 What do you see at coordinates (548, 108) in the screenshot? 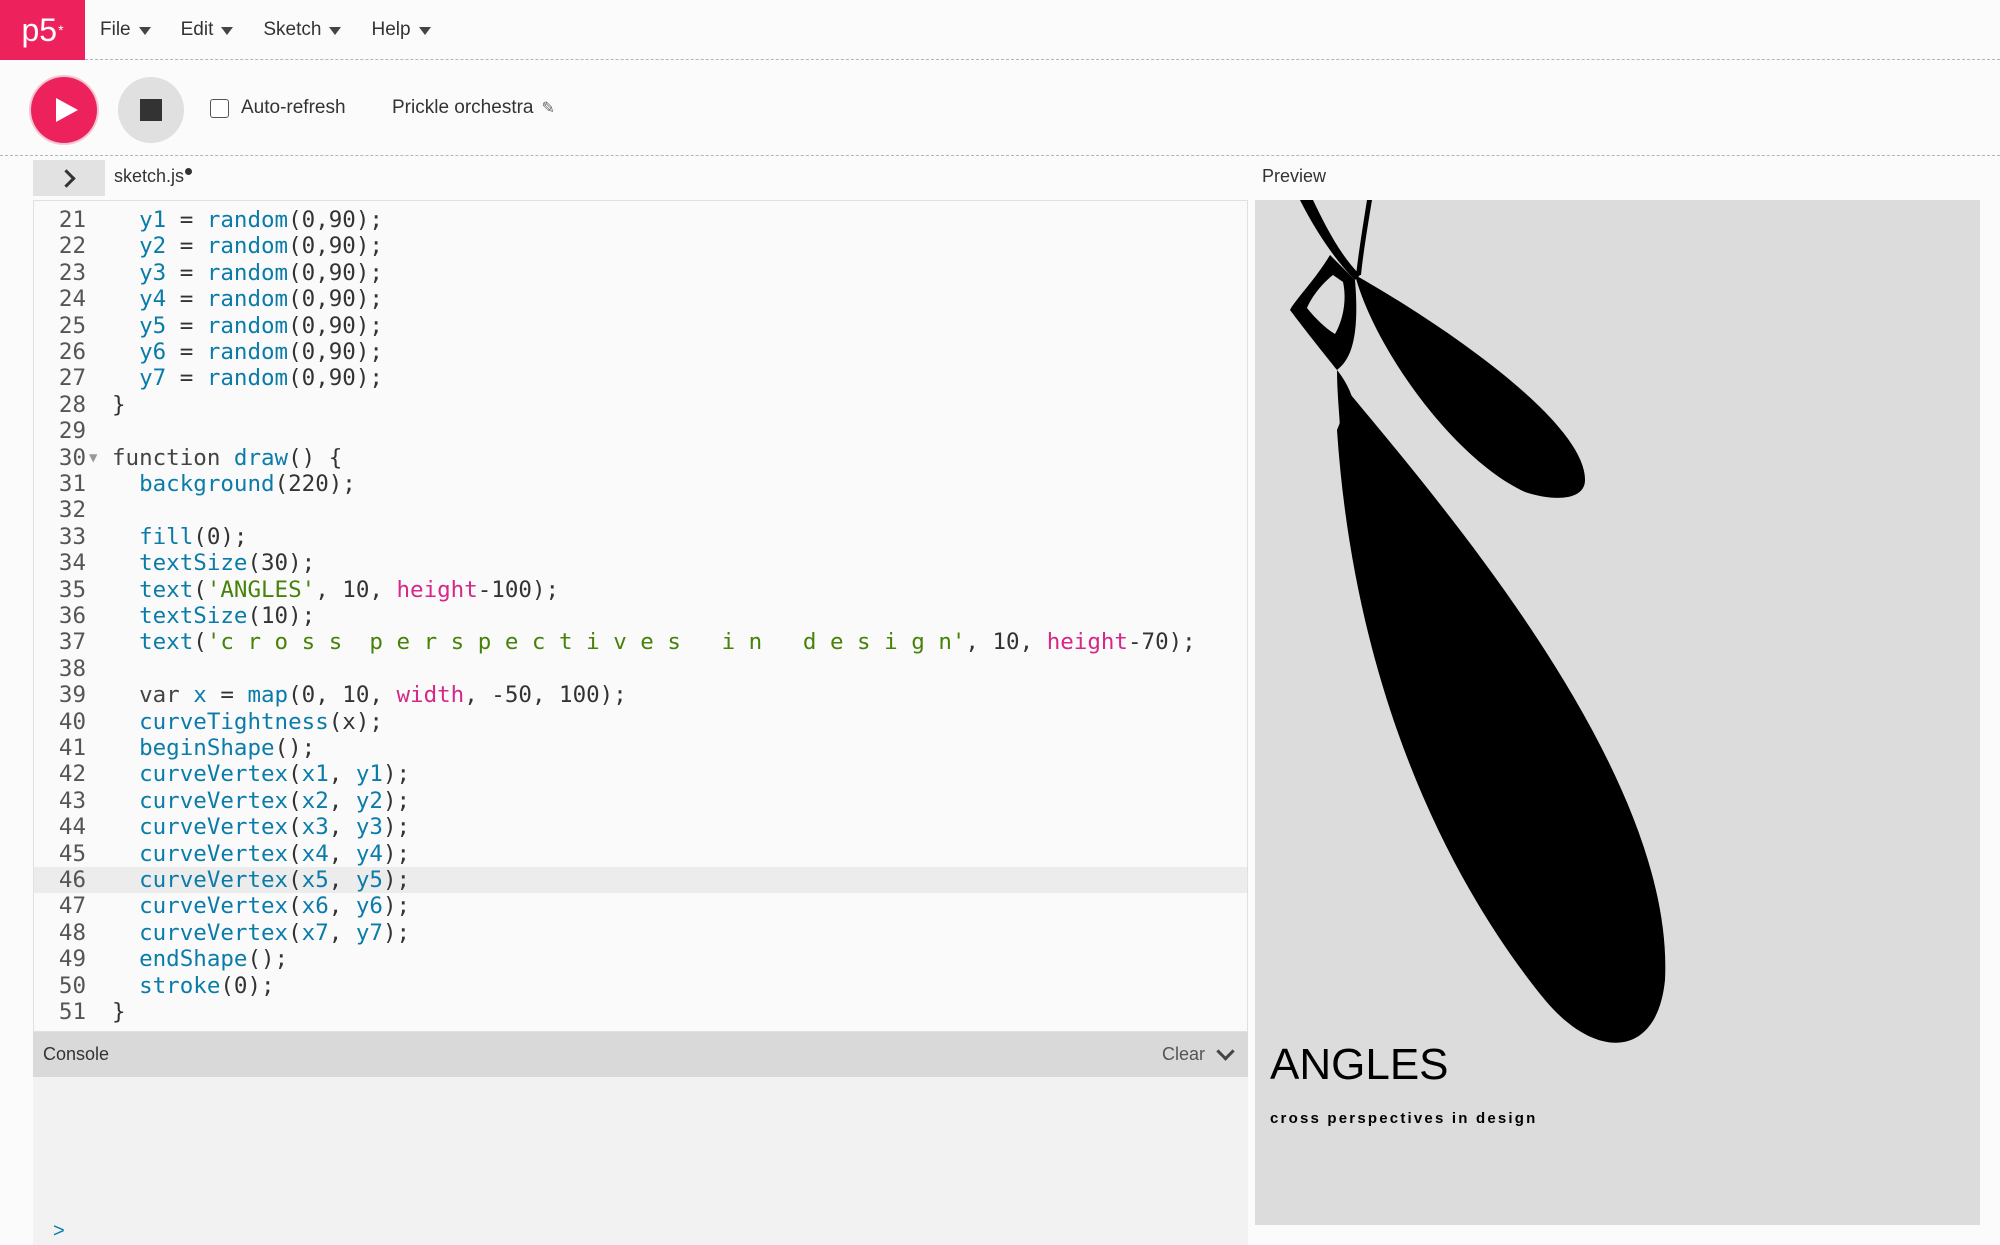
I see `pencil-icon: ✎` at bounding box center [548, 108].